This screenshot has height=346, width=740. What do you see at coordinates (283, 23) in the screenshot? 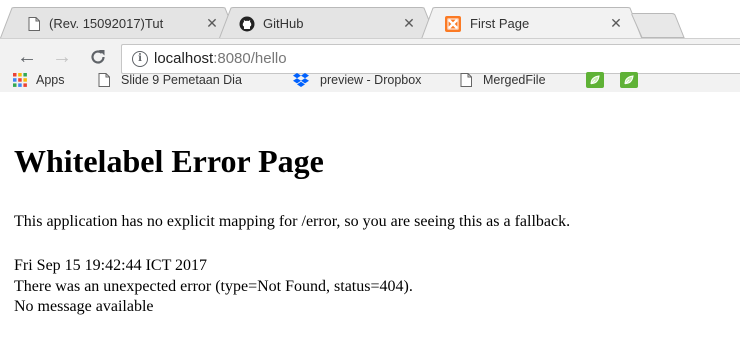
I see `tab-title: GitHub` at bounding box center [283, 23].